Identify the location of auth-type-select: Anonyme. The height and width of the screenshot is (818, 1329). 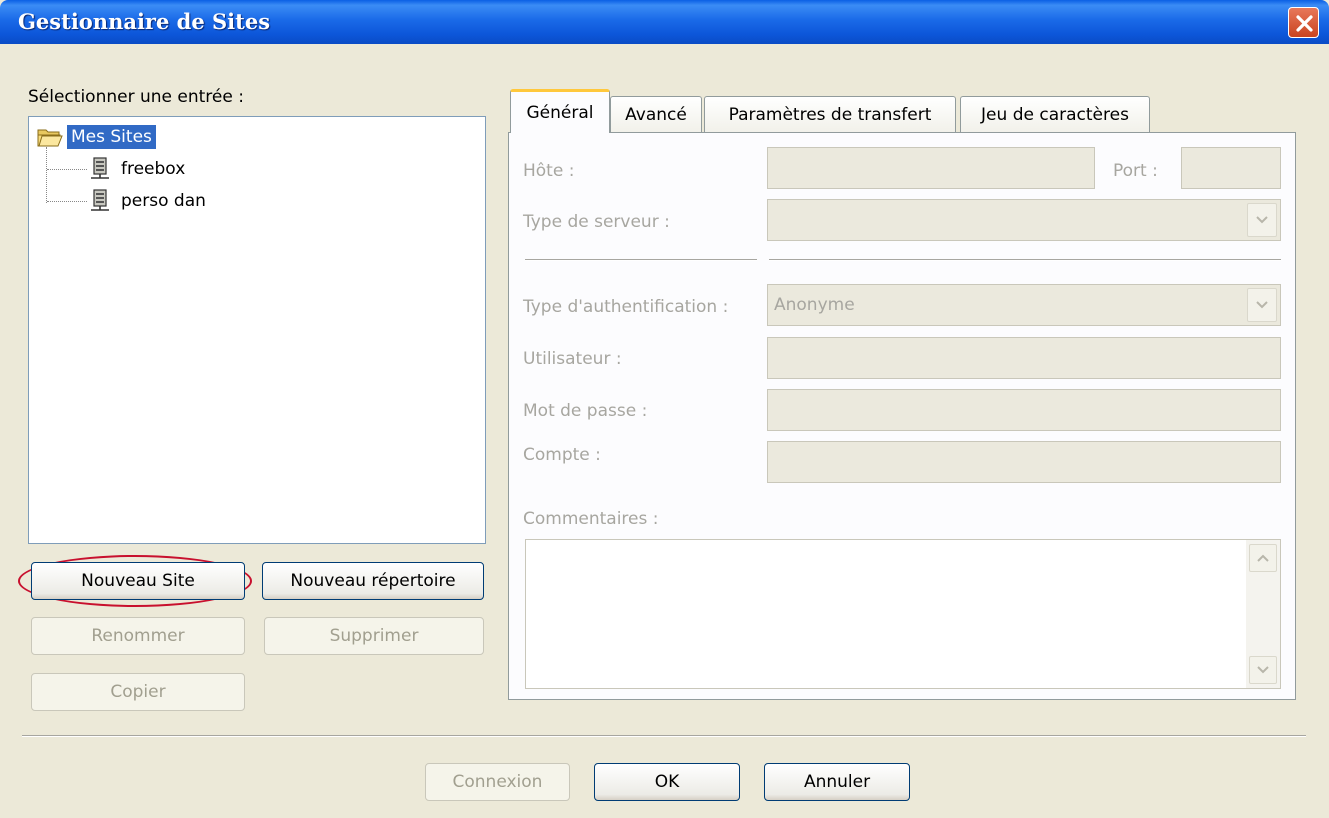
(1024, 305).